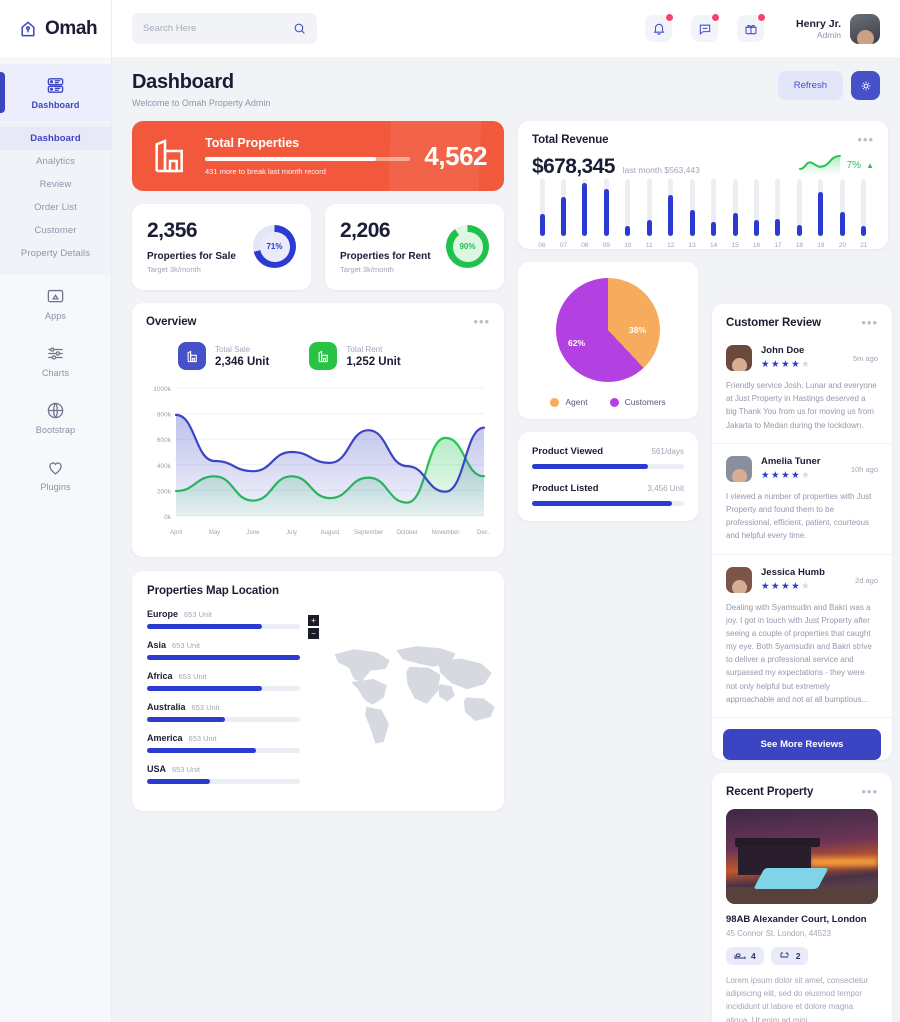 This screenshot has height=1022, width=900. Describe the element at coordinates (406, 533) in the screenshot. I see `svg-text: October` at that location.